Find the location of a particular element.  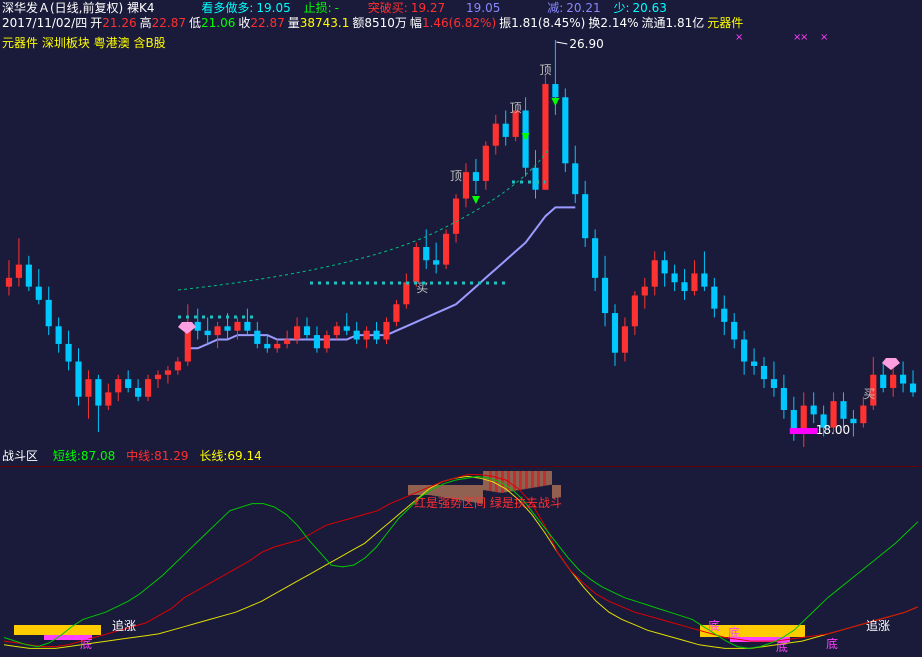

high-price-pointer is located at coordinates (562, 43).